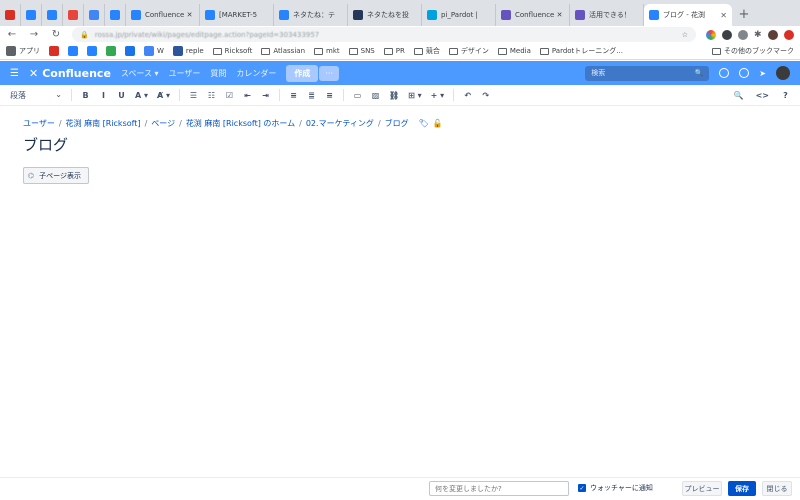  What do you see at coordinates (357, 95) in the screenshot?
I see `page-layout-button: ▭` at bounding box center [357, 95].